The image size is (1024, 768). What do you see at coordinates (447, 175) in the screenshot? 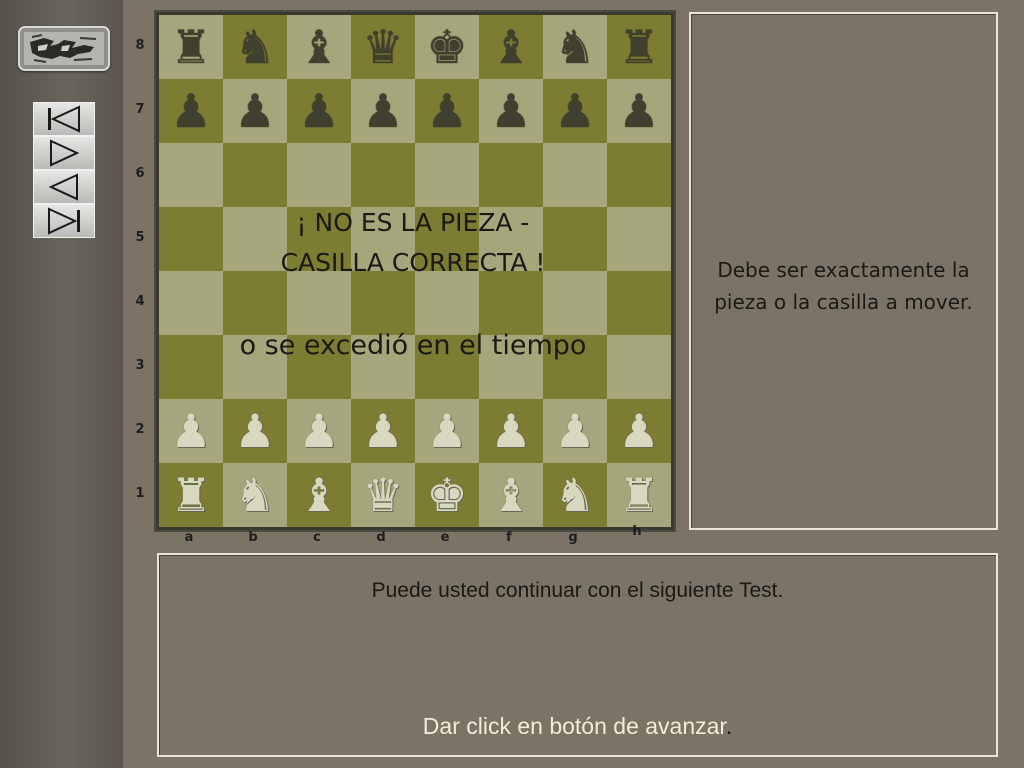
I see `square-e6` at bounding box center [447, 175].